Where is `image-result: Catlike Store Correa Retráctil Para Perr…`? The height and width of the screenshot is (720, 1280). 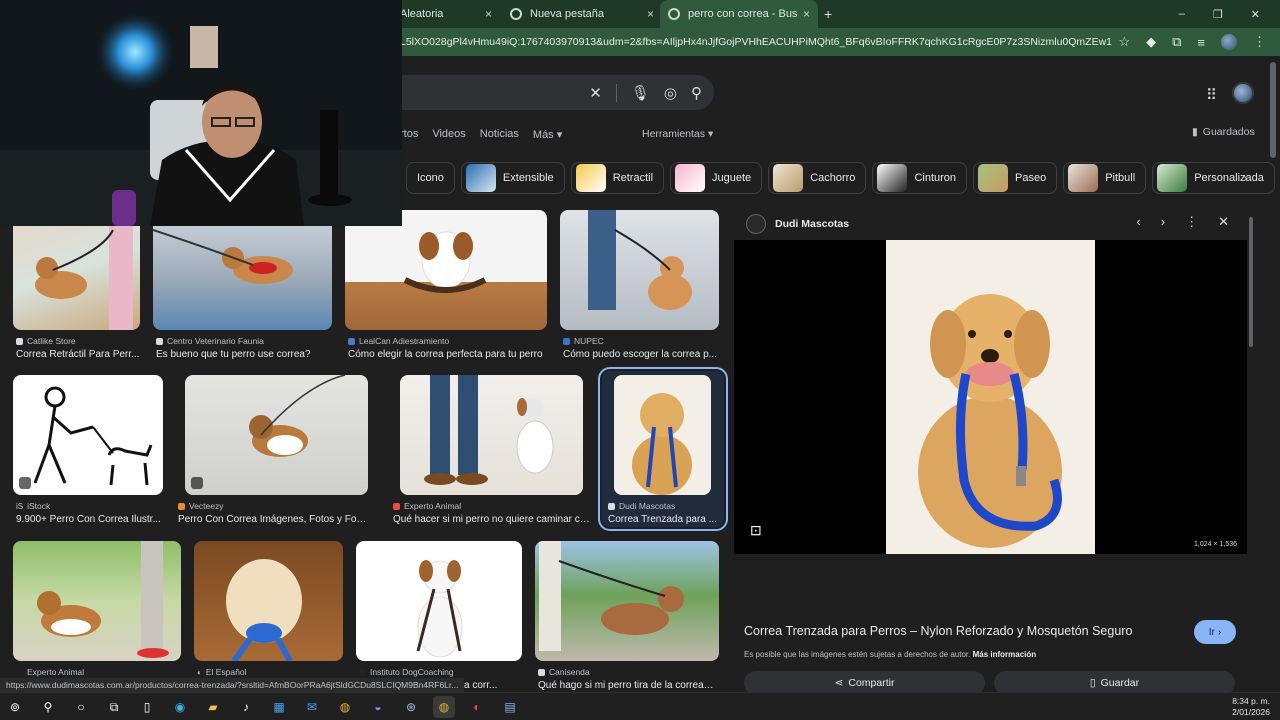 image-result: Catlike Store Correa Retráctil Para Perr… is located at coordinates (76, 285).